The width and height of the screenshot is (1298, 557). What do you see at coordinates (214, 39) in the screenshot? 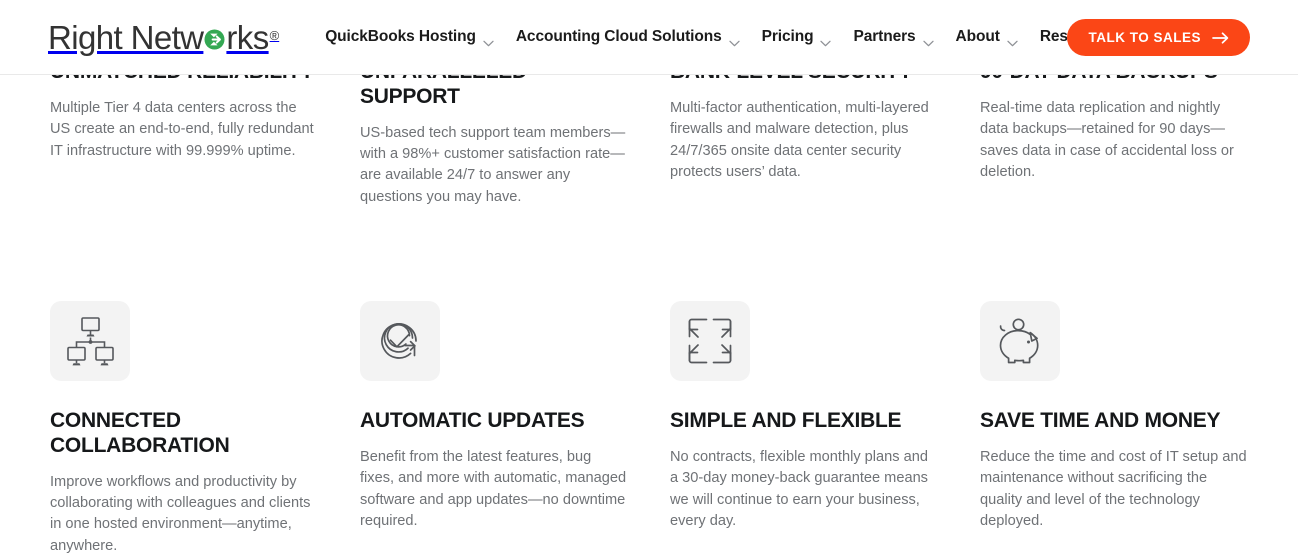
I see `green-circle-arrow-icon` at bounding box center [214, 39].